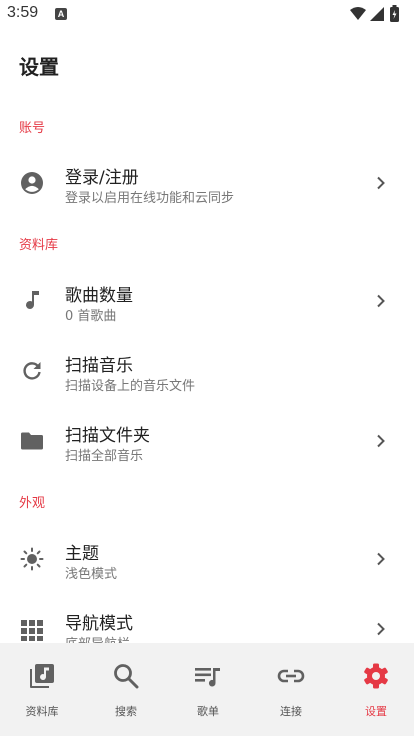  What do you see at coordinates (91, 574) in the screenshot?
I see `settings-item-subtitle: 浅色模式` at bounding box center [91, 574].